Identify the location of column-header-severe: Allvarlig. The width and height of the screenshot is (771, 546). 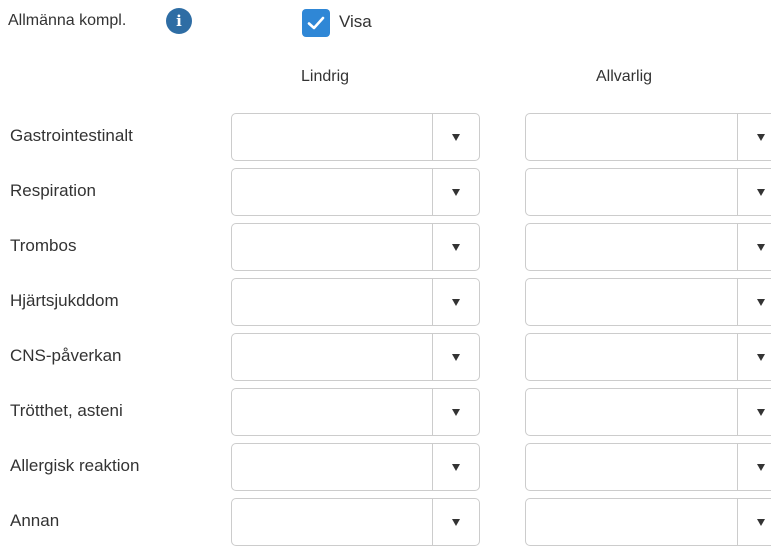
(624, 76).